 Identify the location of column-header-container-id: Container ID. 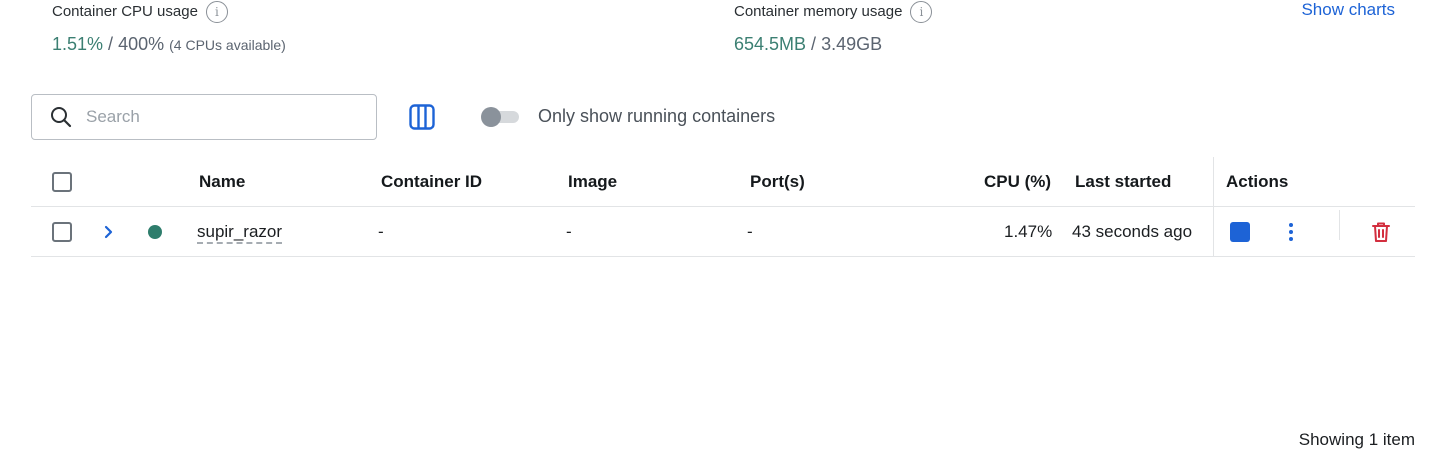
(431, 182).